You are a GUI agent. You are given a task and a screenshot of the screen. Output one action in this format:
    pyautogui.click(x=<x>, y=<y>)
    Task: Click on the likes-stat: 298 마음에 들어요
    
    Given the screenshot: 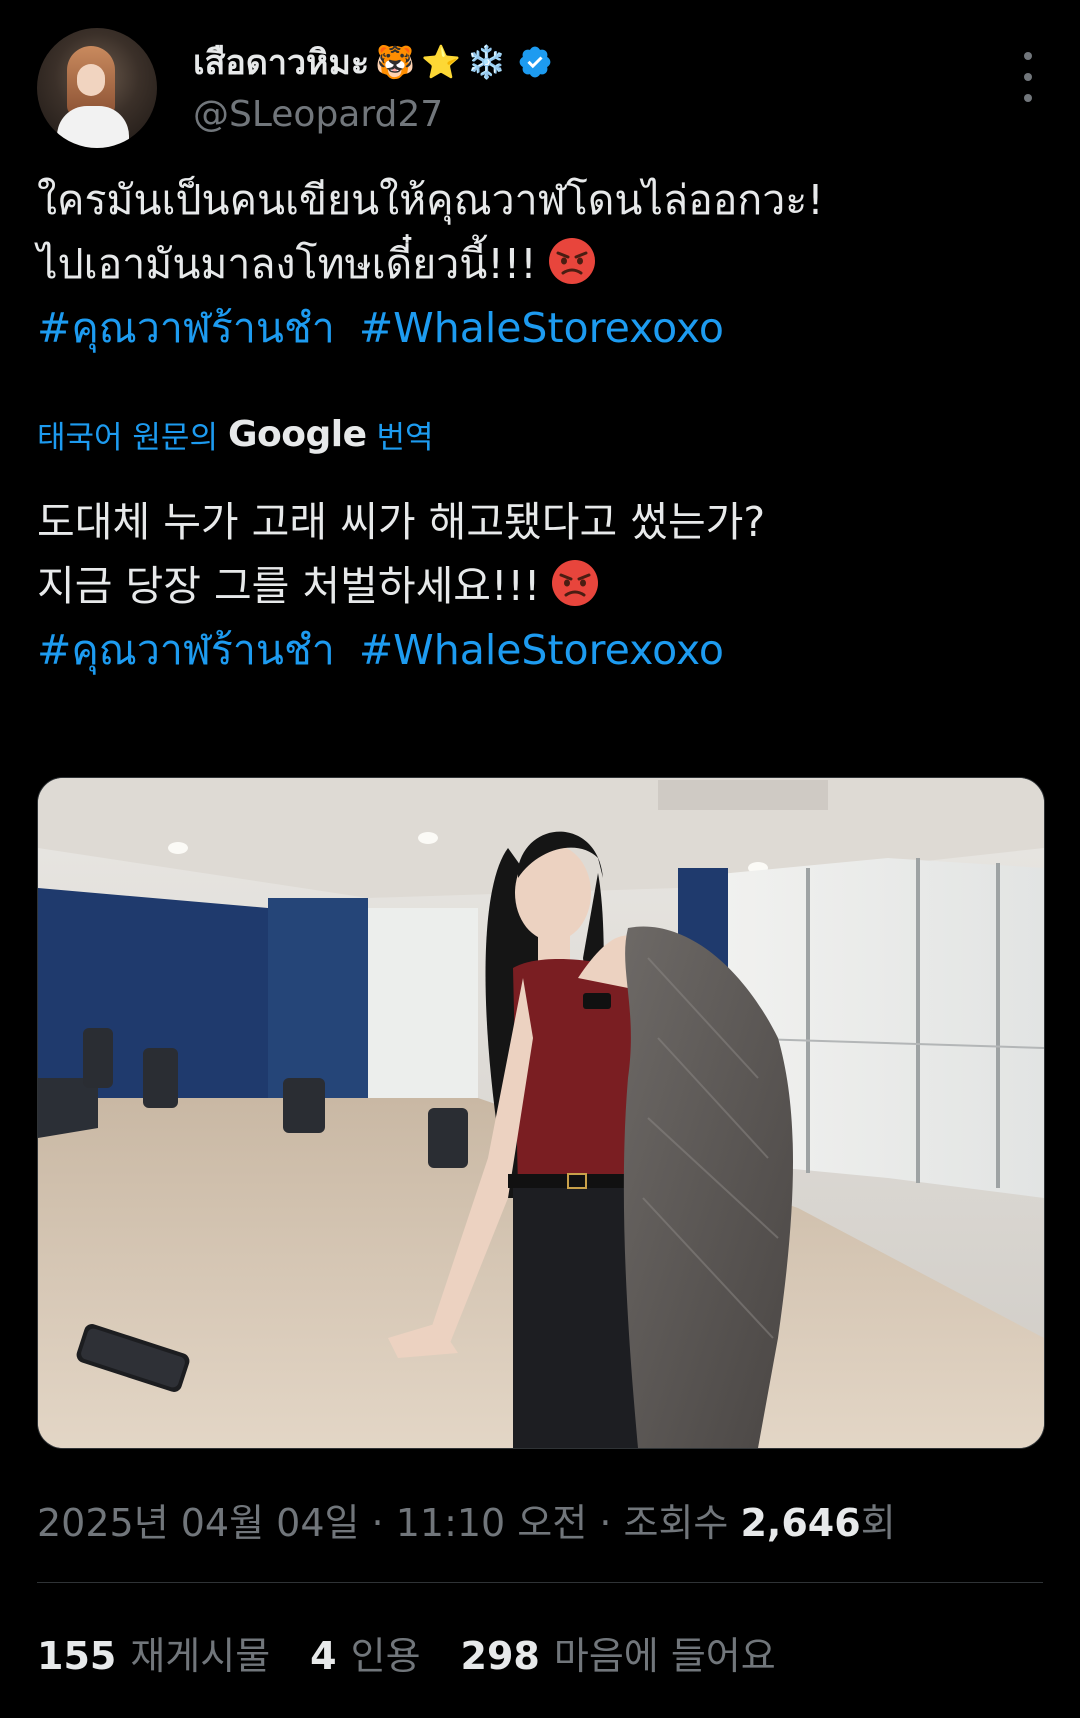 What is the action you would take?
    pyautogui.click(x=618, y=1652)
    